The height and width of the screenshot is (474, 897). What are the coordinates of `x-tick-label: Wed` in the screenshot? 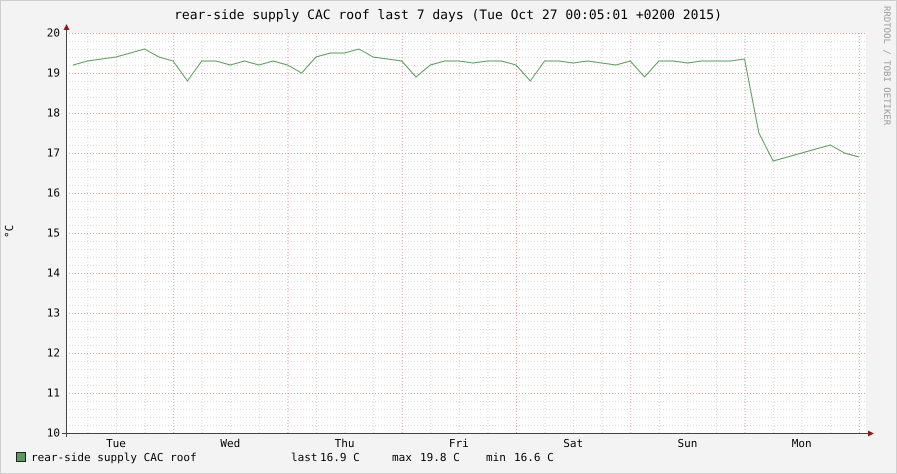 It's located at (230, 443).